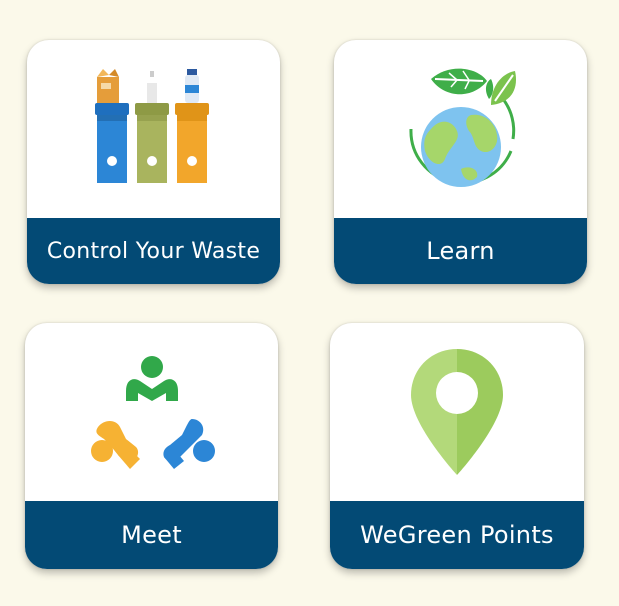  I want to click on map-pin-icon, so click(457, 412).